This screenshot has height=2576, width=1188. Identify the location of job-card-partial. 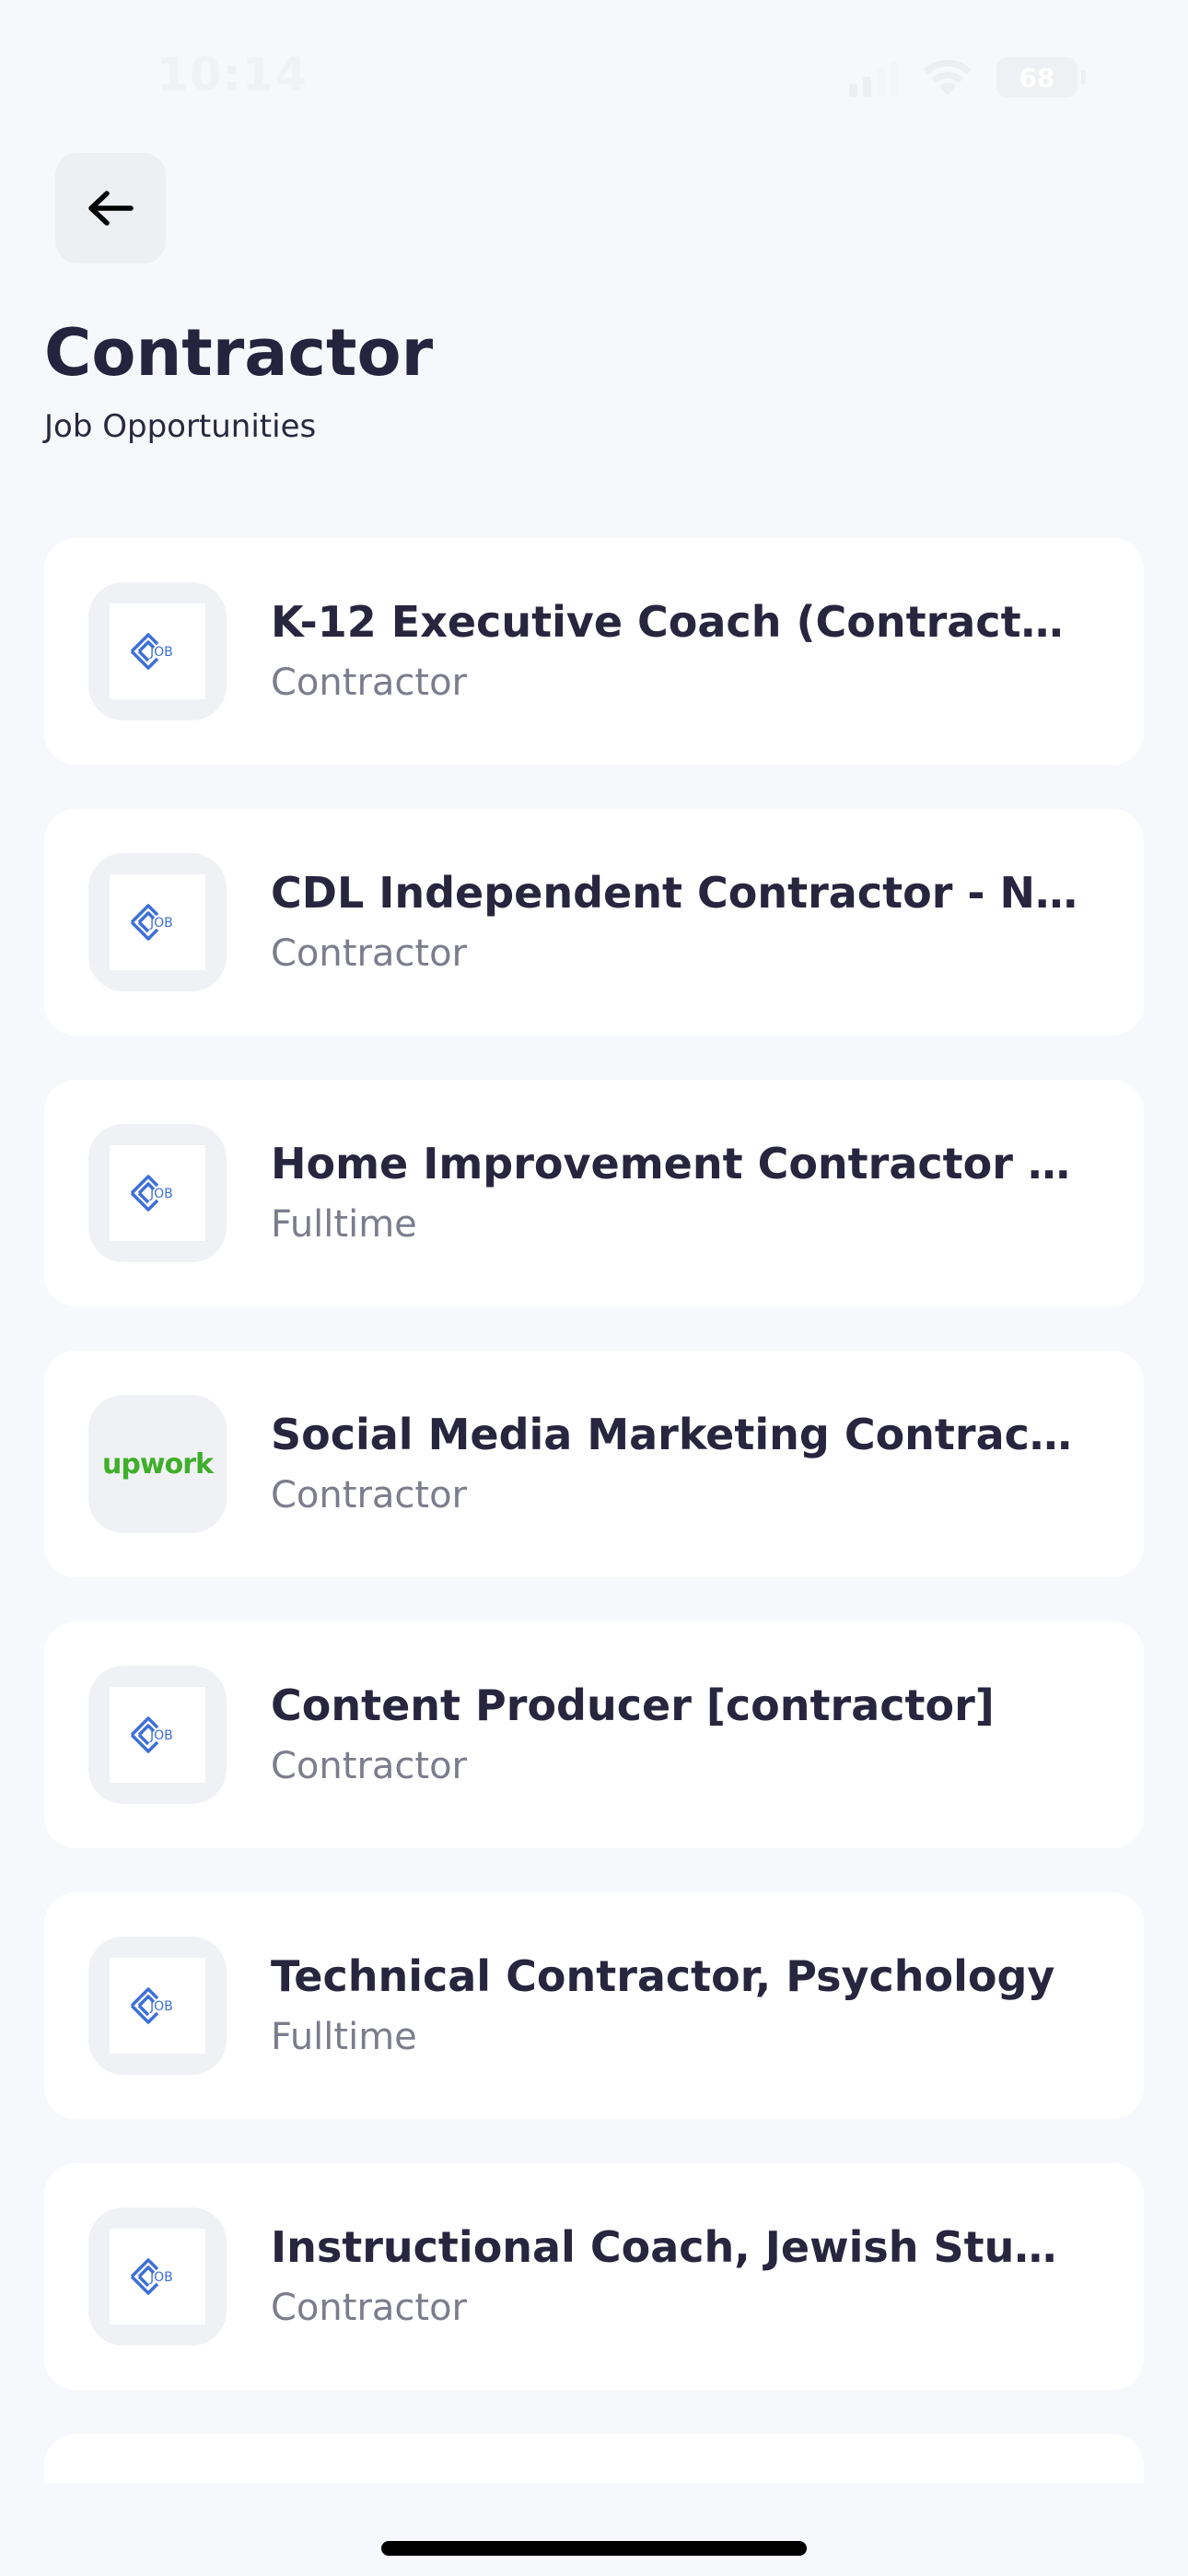
(594, 2461).